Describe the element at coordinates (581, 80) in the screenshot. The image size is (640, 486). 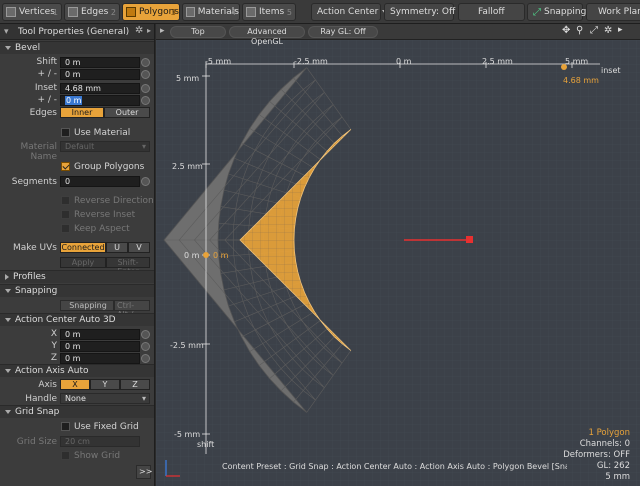
I see `inset-handle-value: 4.68 mm` at that location.